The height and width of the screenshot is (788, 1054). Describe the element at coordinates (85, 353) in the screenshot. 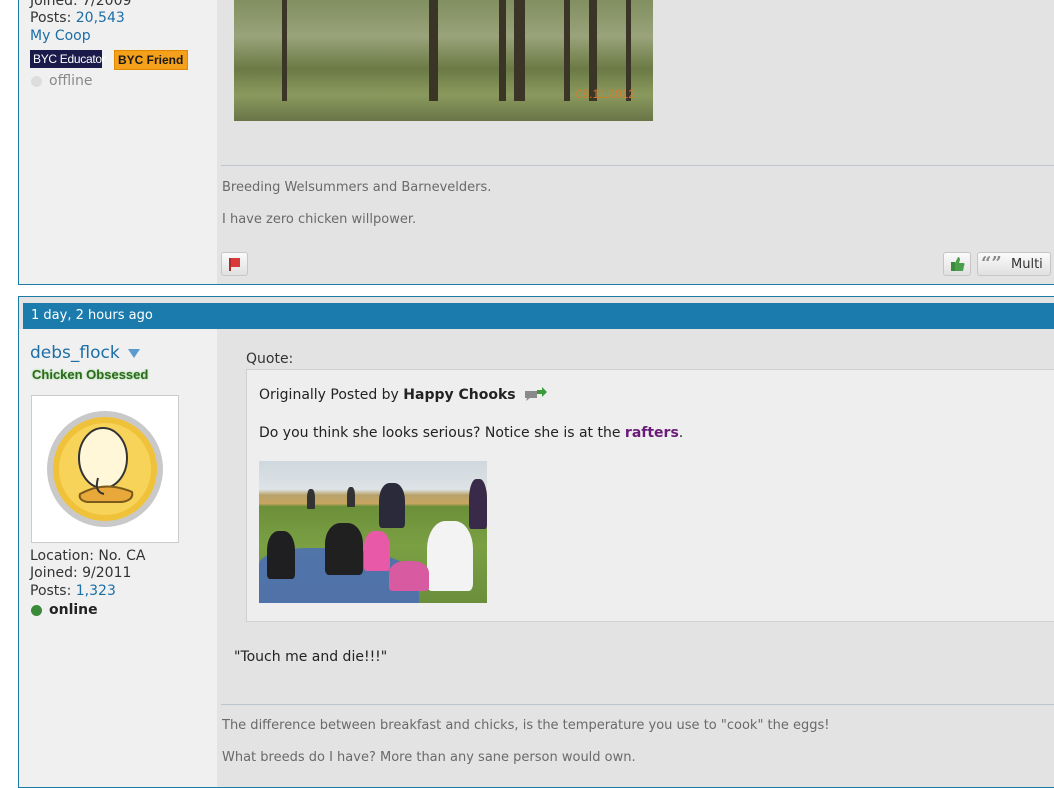

I see `username-link: debs_flock` at that location.